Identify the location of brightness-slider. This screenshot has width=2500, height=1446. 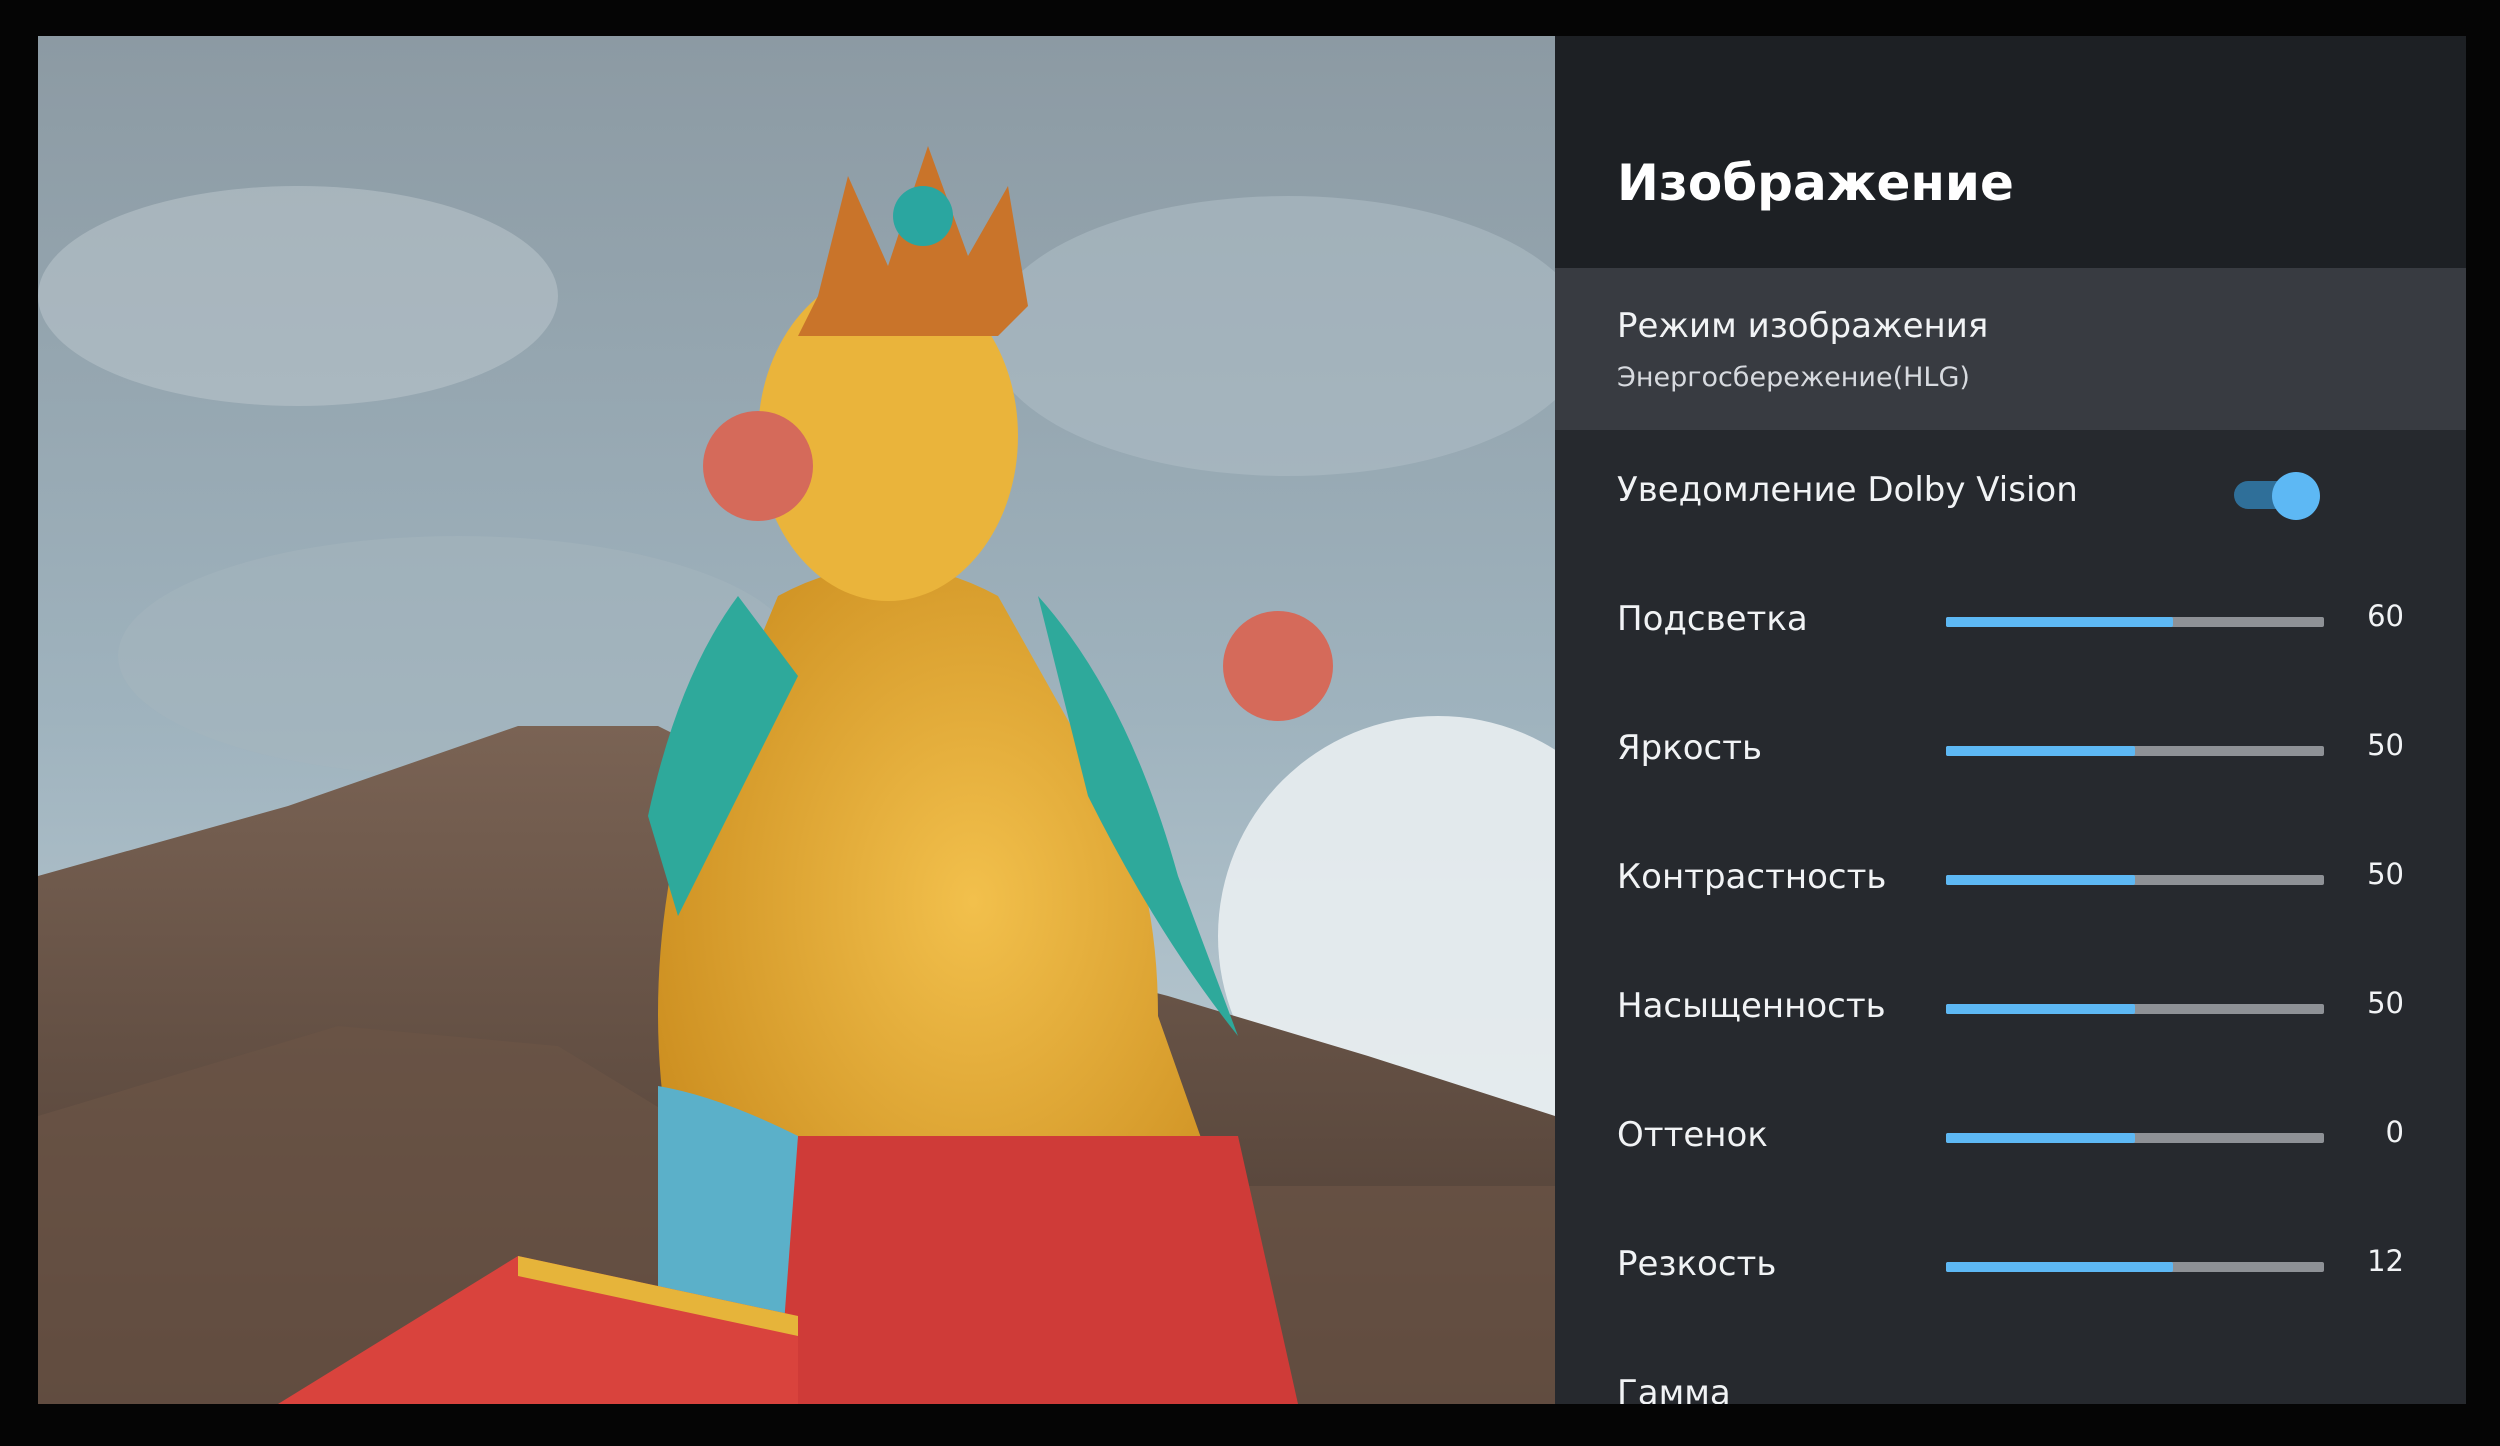
(2135, 751).